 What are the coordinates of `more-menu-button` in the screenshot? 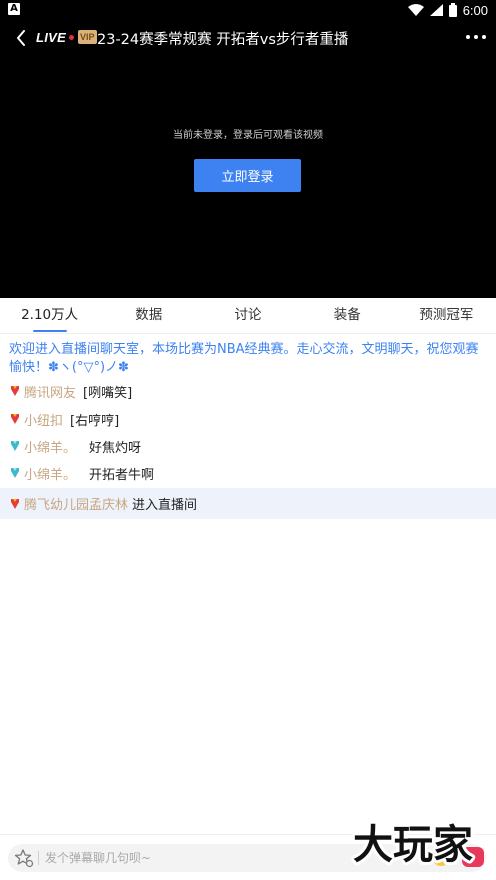 It's located at (476, 37).